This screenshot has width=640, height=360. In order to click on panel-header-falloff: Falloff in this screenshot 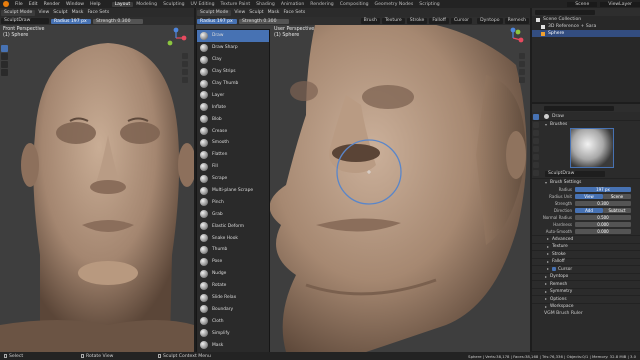, I will do `click(586, 261)`.